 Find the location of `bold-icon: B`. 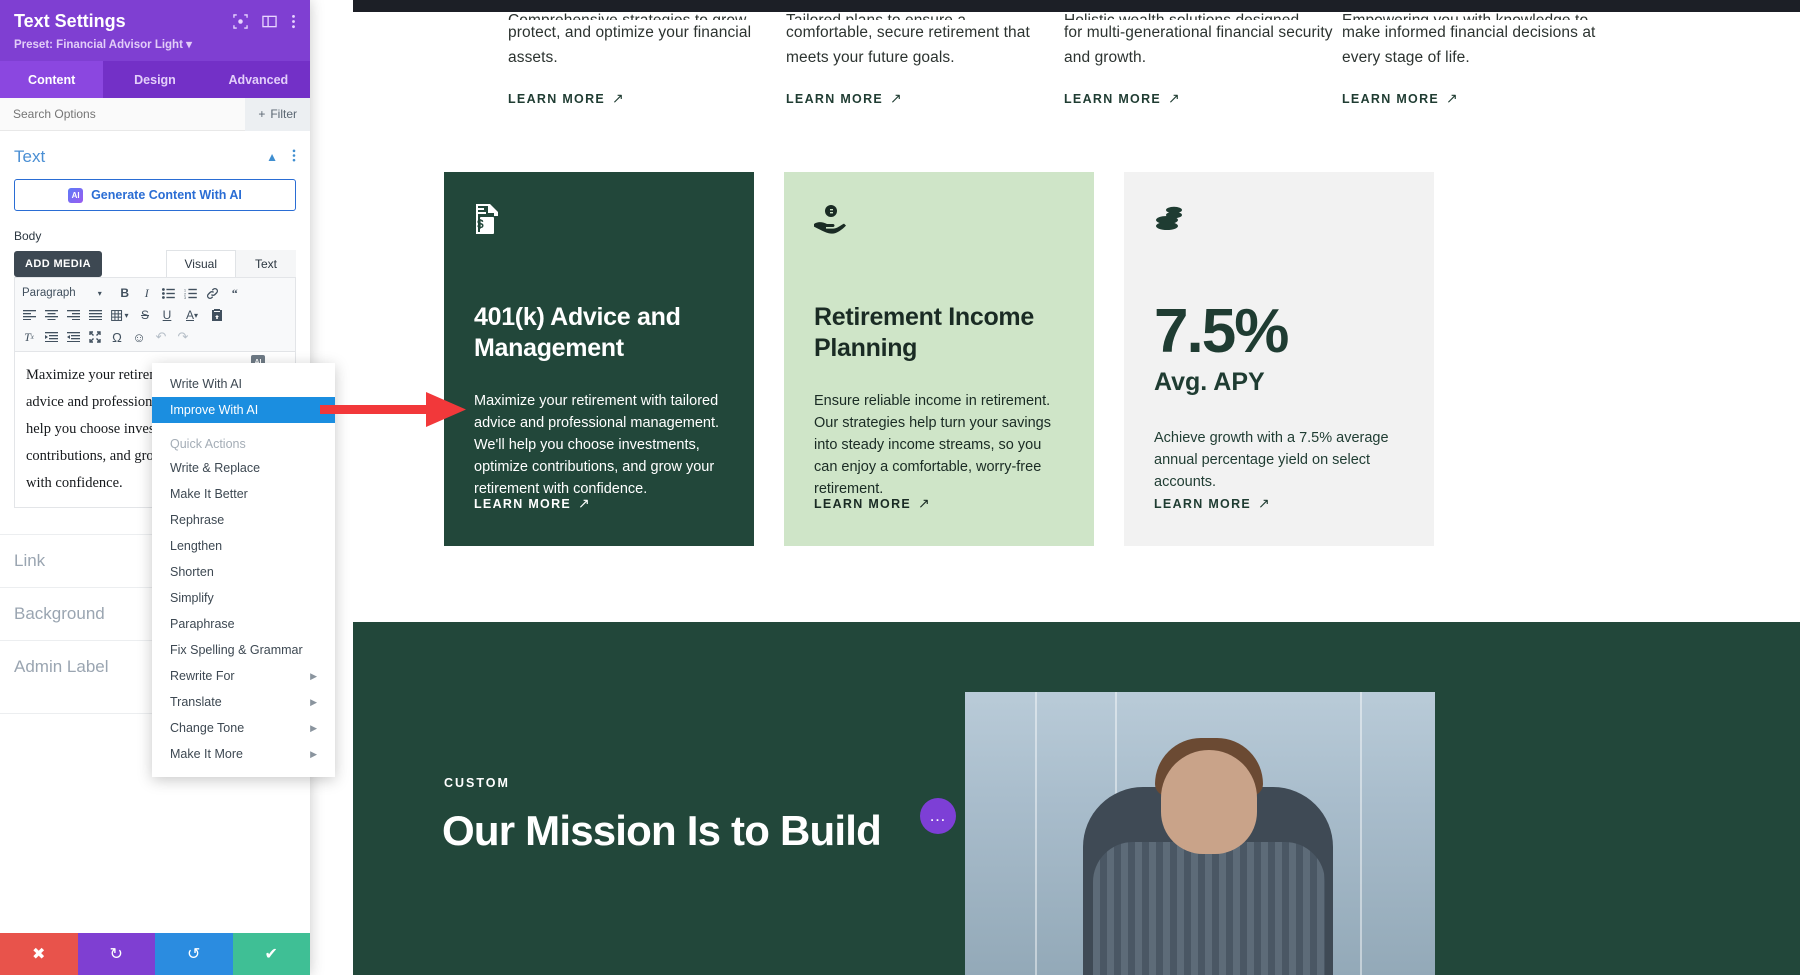

bold-icon: B is located at coordinates (125, 293).